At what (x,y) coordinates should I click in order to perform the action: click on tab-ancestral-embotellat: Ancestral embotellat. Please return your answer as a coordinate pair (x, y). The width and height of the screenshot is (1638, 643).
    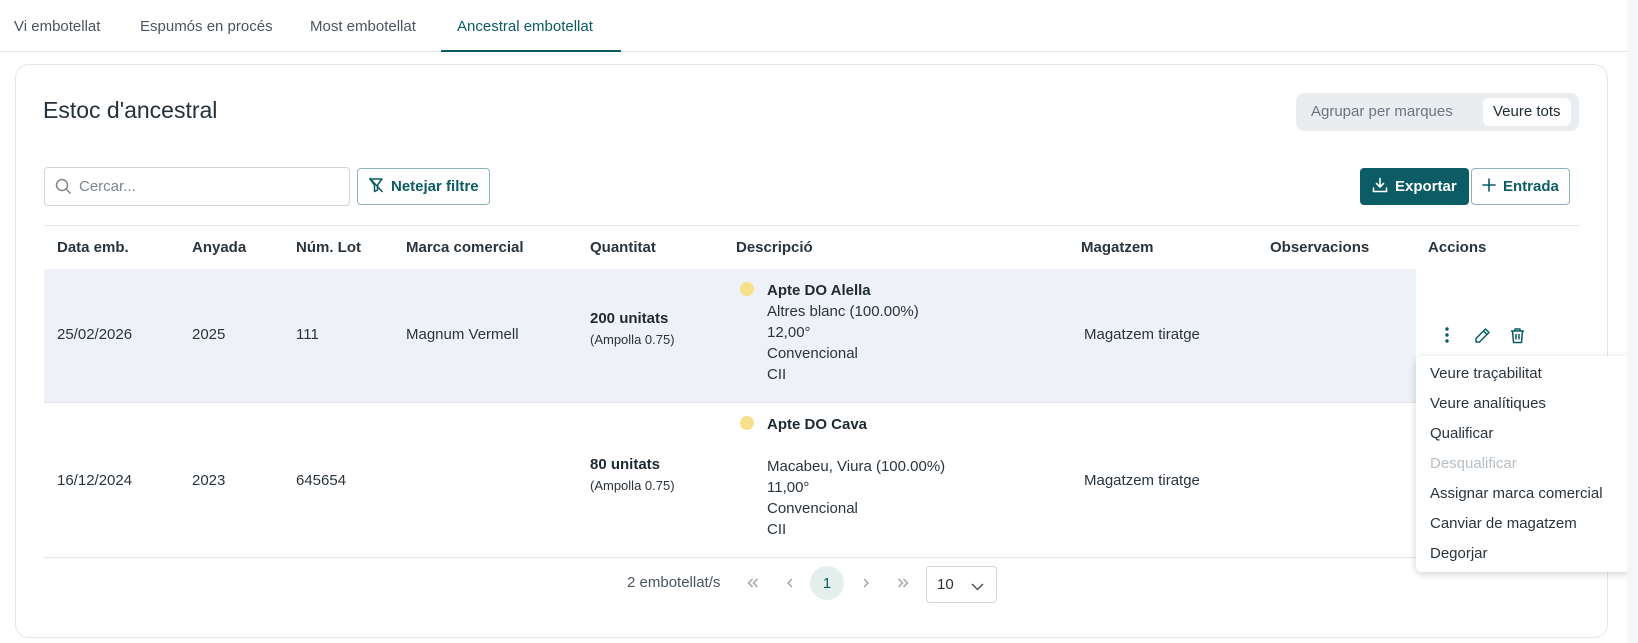
    Looking at the image, I should click on (525, 26).